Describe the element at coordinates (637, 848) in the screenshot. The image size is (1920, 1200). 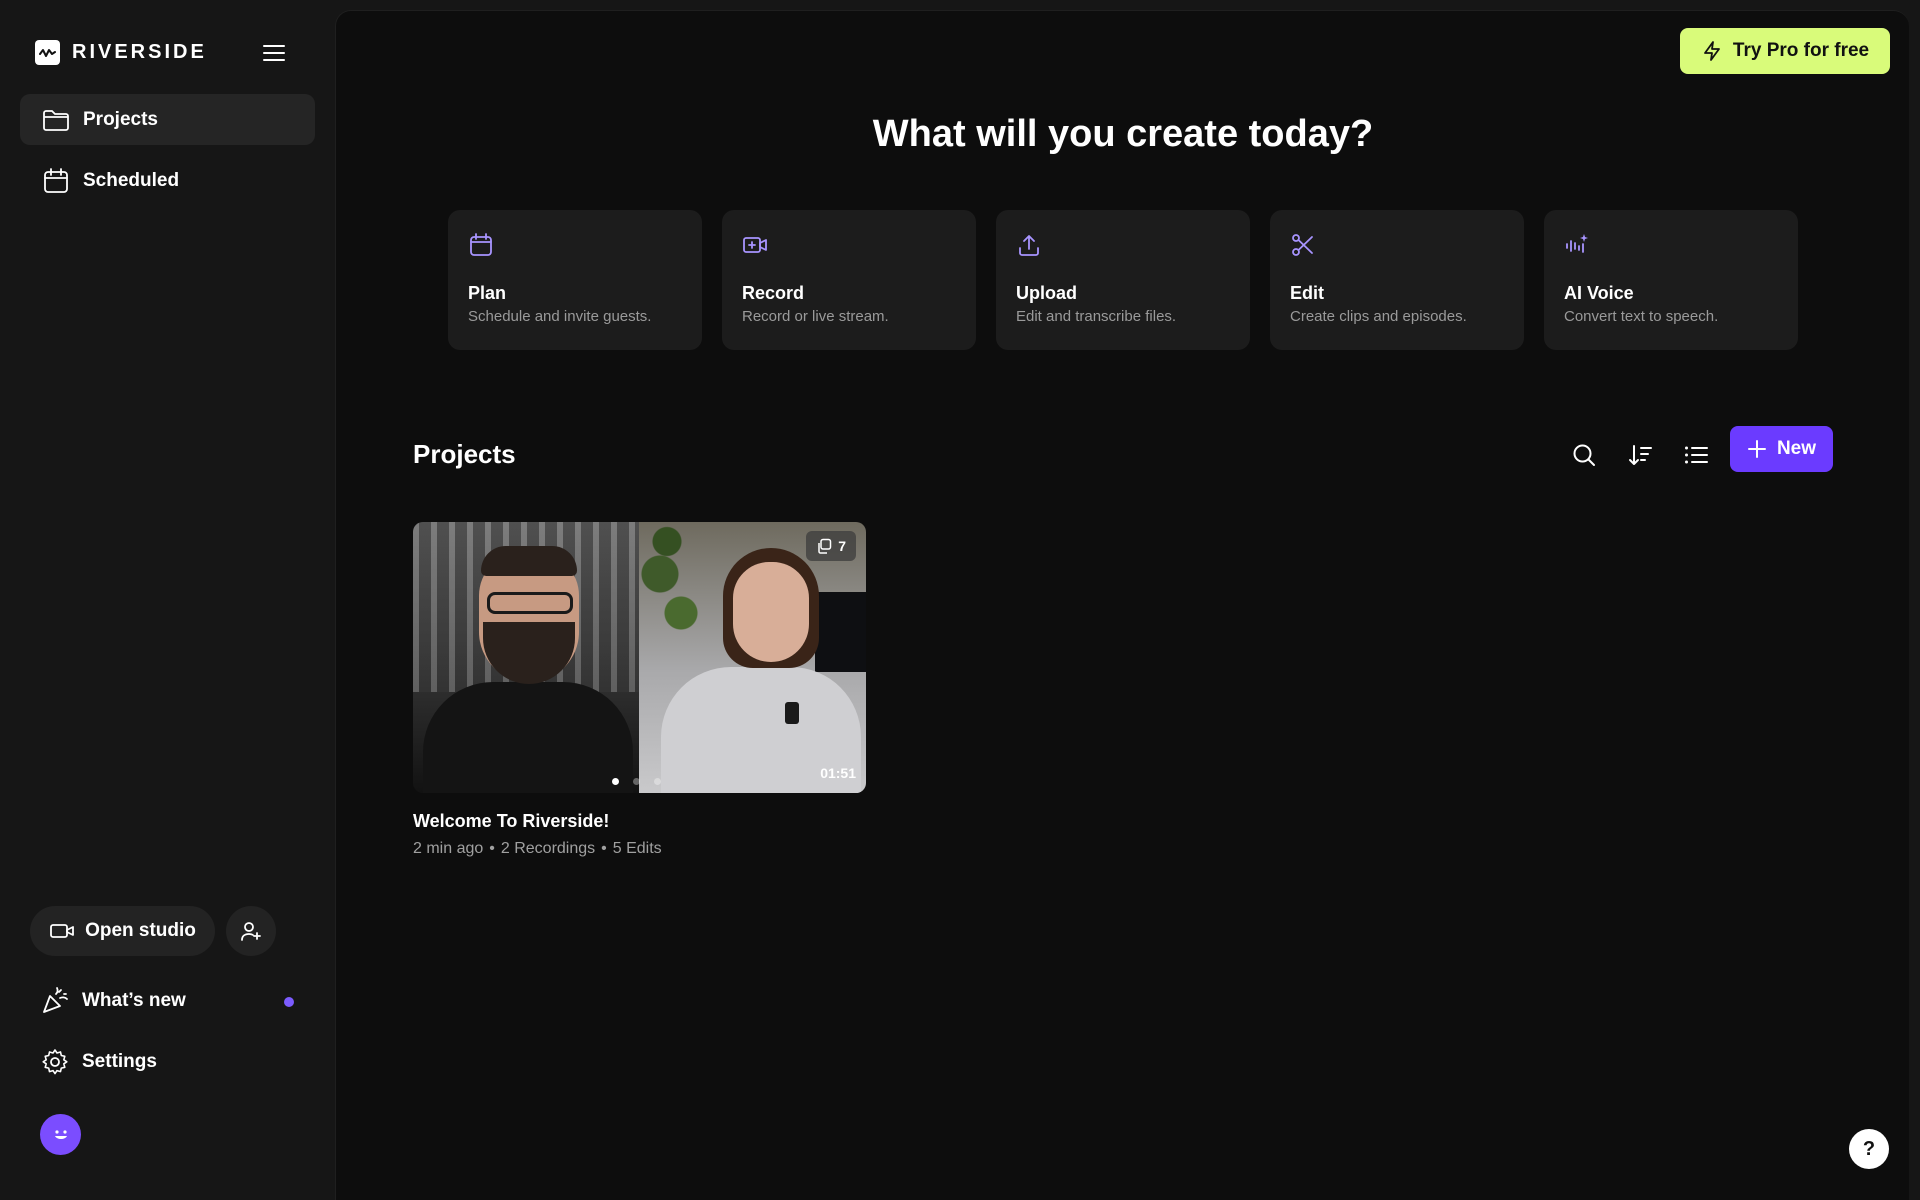
I see `project-edits: 5 Edits` at that location.